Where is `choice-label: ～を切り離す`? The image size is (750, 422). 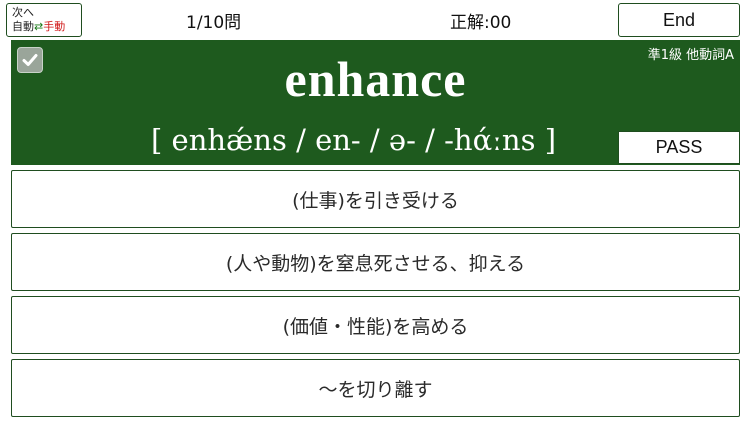 choice-label: ～を切り離す is located at coordinates (375, 389).